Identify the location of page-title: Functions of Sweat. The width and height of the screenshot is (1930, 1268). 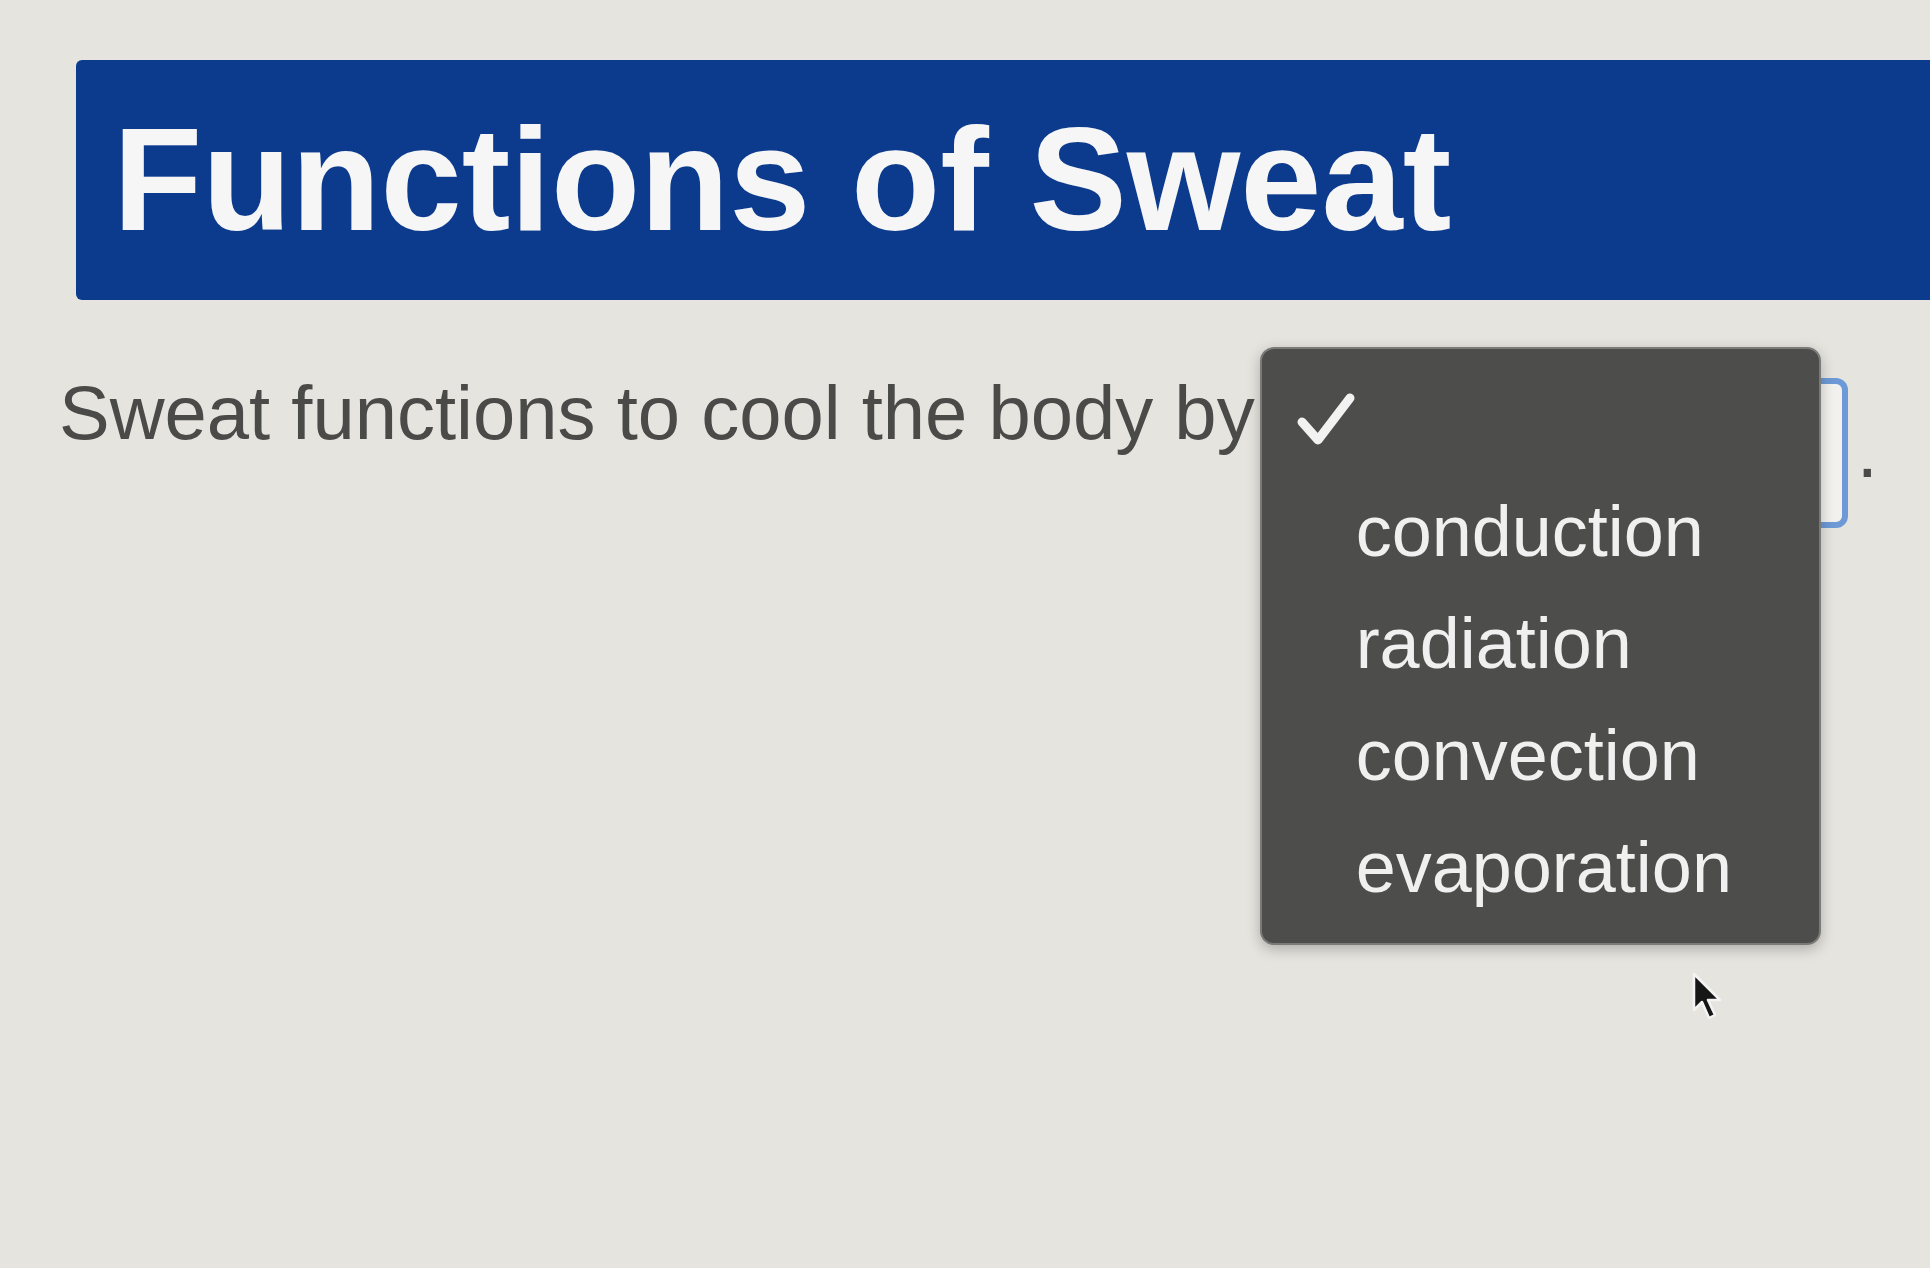
(782, 180).